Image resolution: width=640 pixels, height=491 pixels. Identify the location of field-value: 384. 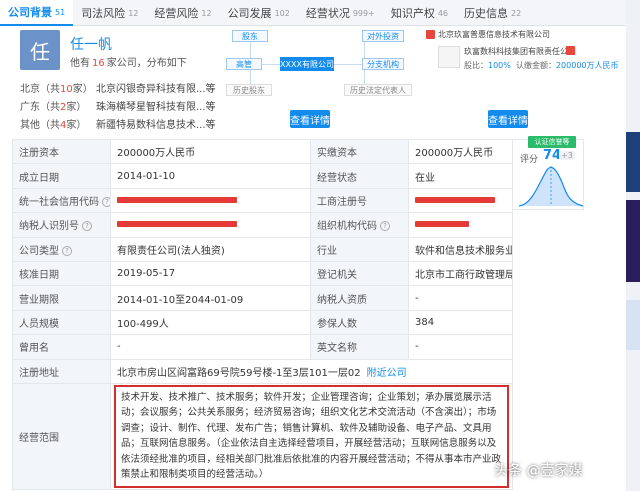
(460, 322).